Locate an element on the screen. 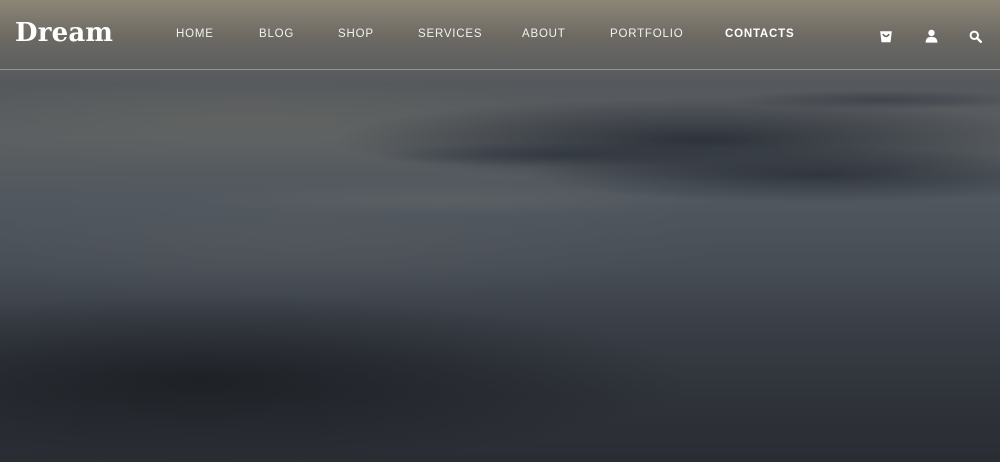 The image size is (1000, 462). nav-item-home: HOME is located at coordinates (195, 34).